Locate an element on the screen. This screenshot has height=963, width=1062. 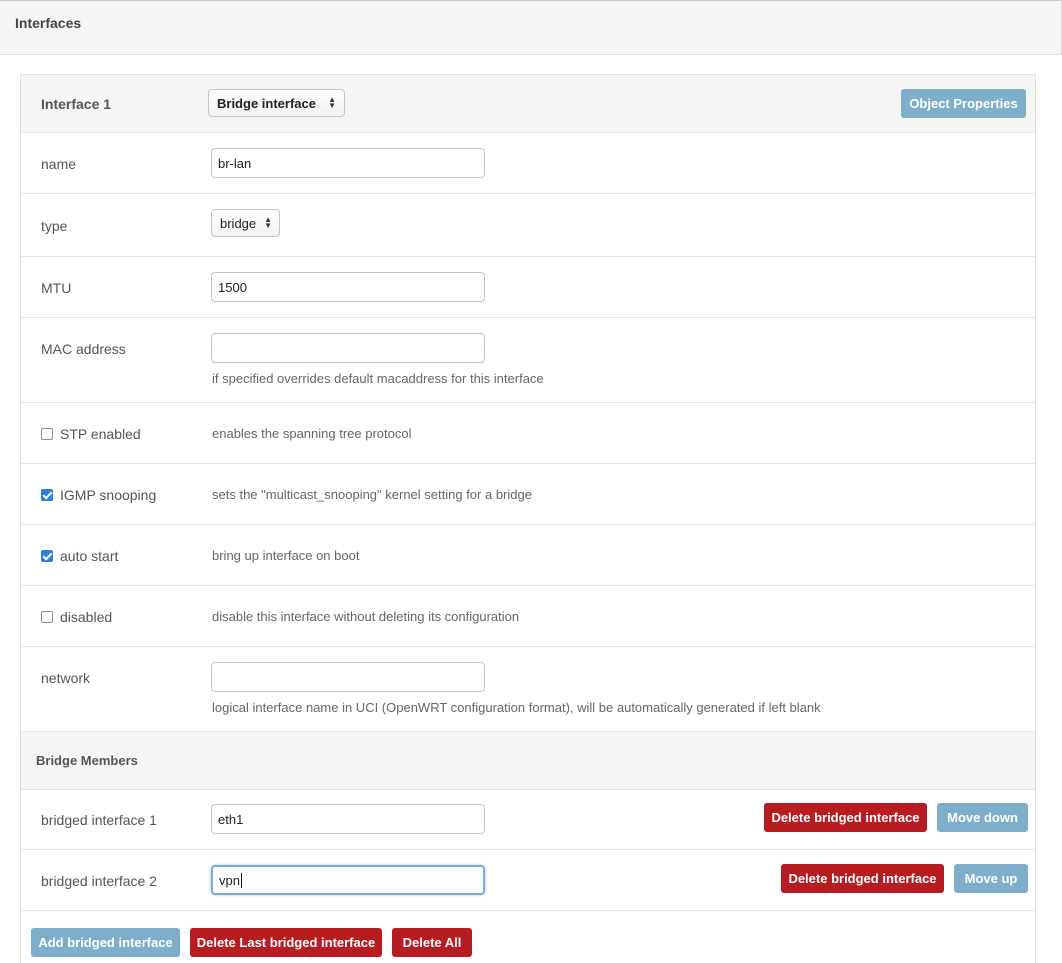
bridged-interface-label: bridged interface 1 is located at coordinates (99, 820).